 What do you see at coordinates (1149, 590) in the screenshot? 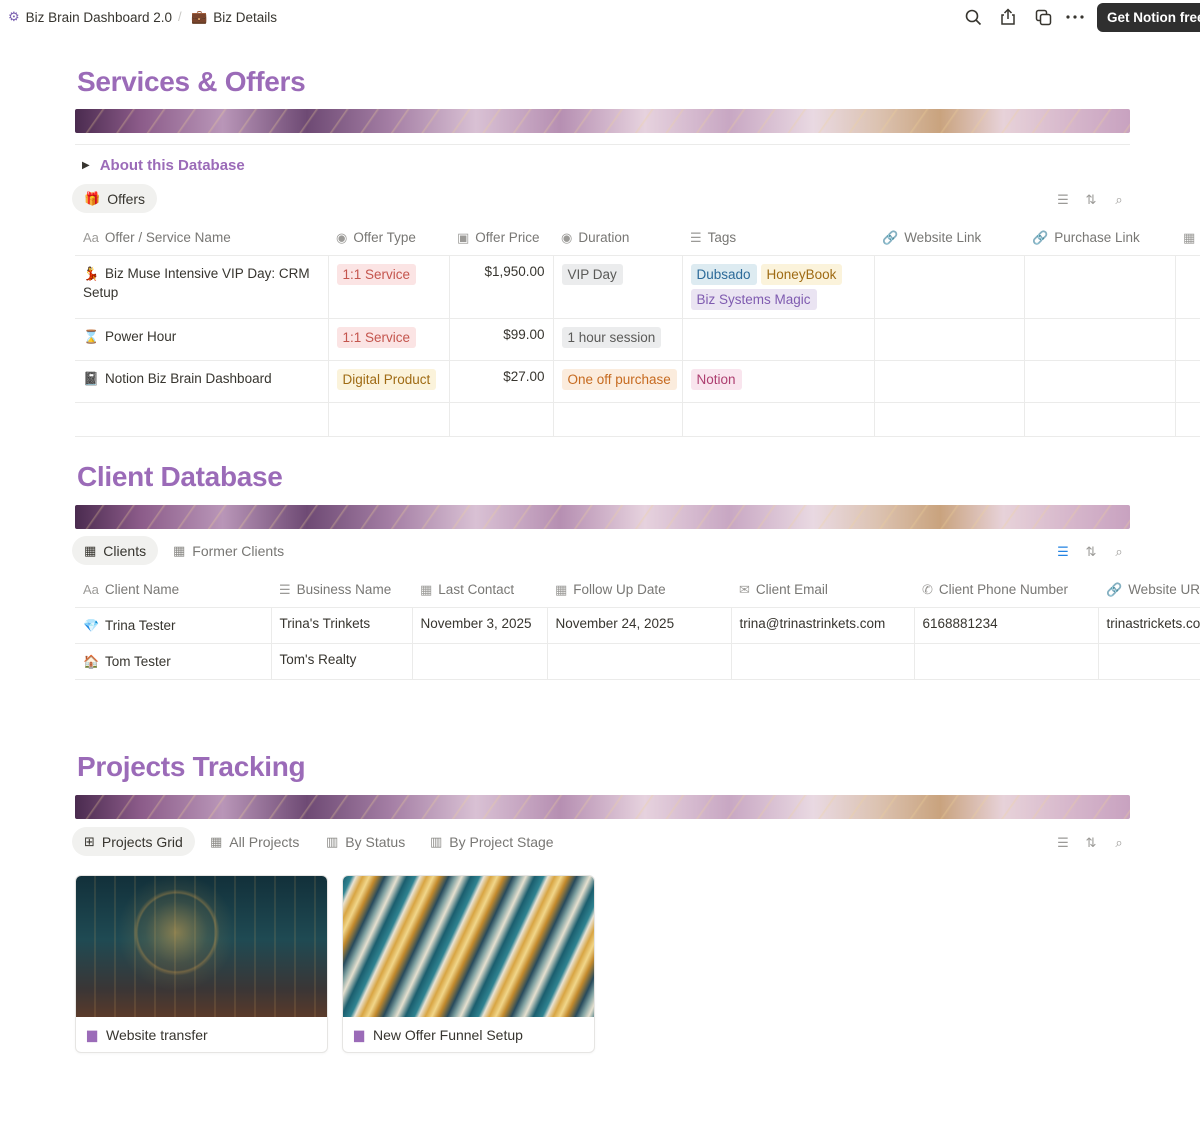
I see `column-header: 🔗 Website URL` at bounding box center [1149, 590].